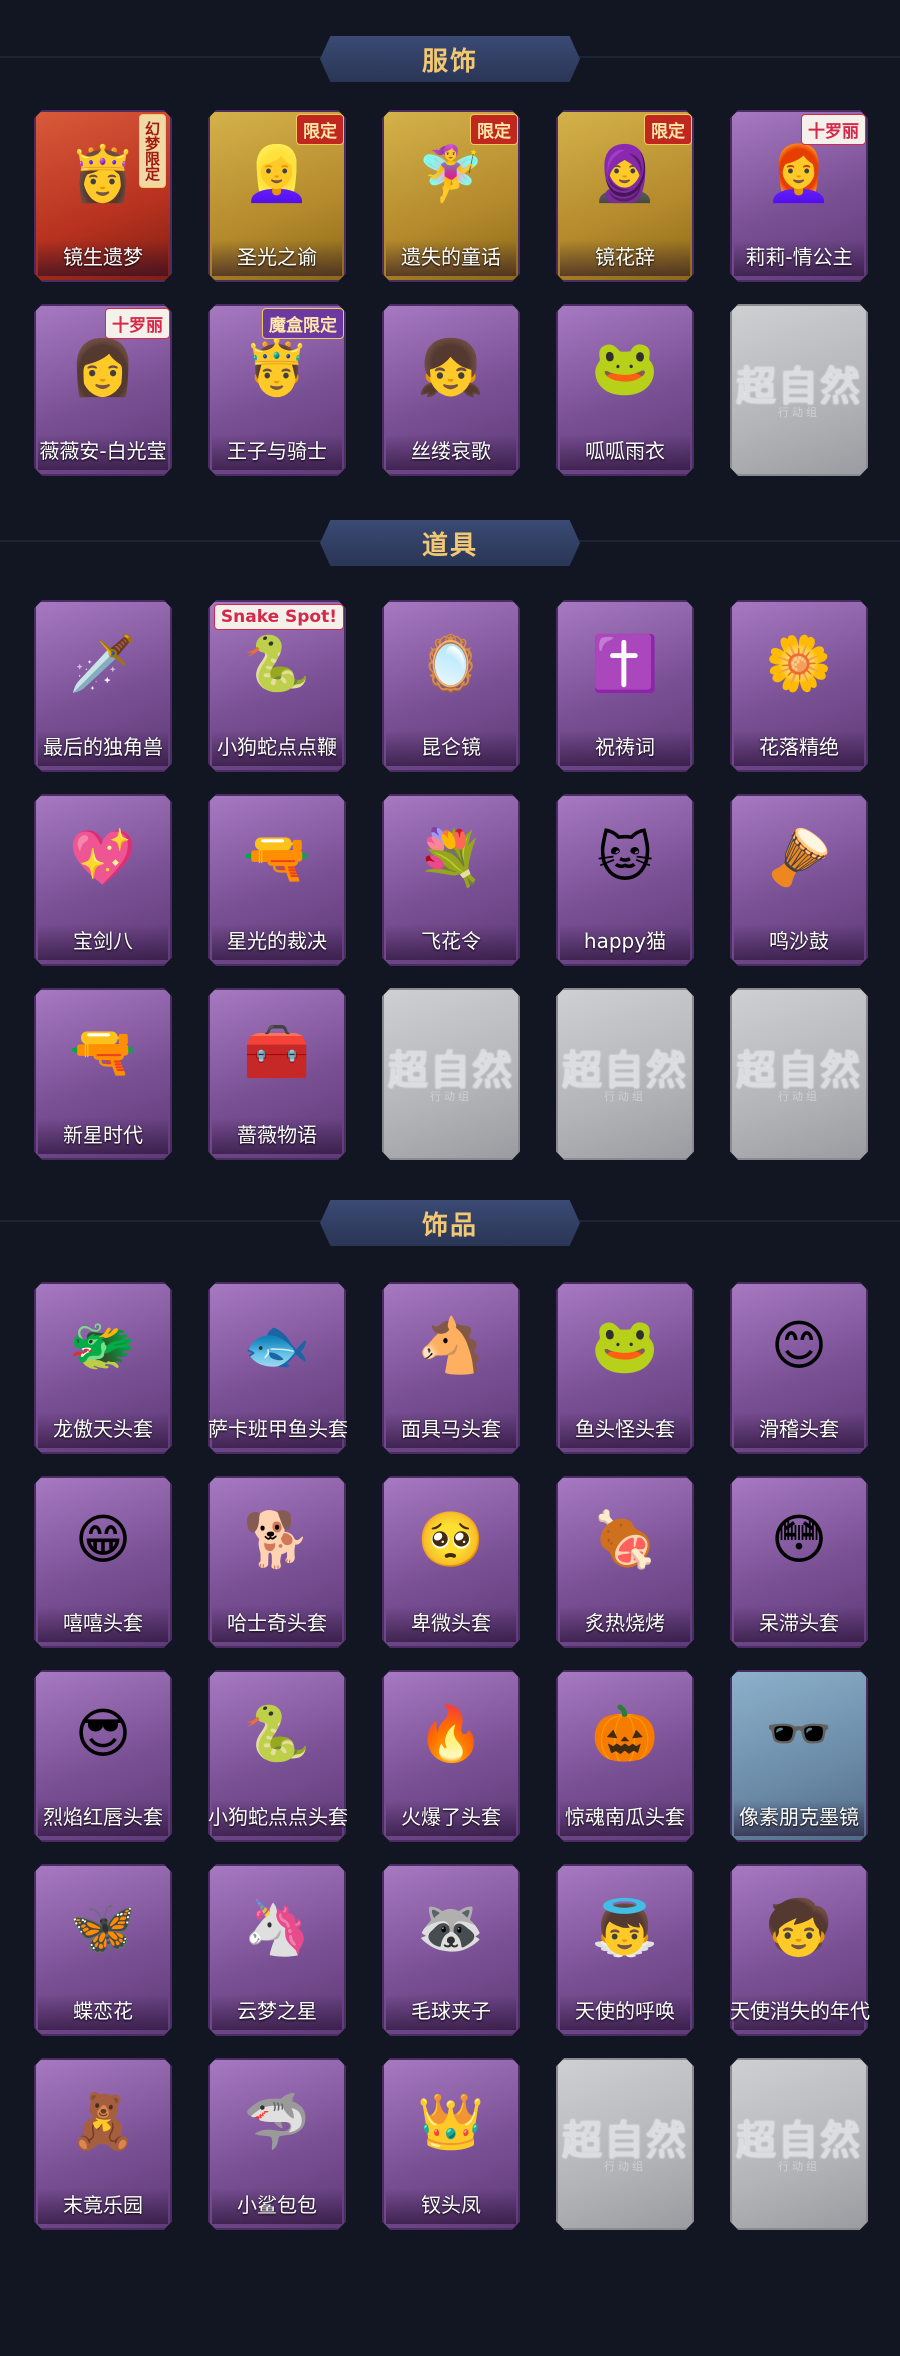 The height and width of the screenshot is (2356, 900). I want to click on item-label: 小狗蛇点点头套, so click(278, 1817).